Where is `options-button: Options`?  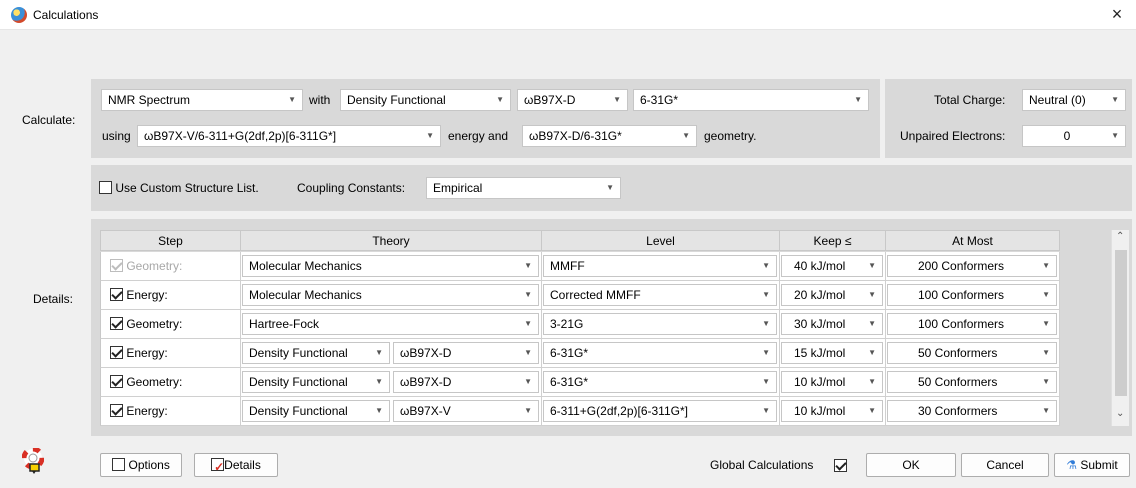
options-button: Options is located at coordinates (141, 465).